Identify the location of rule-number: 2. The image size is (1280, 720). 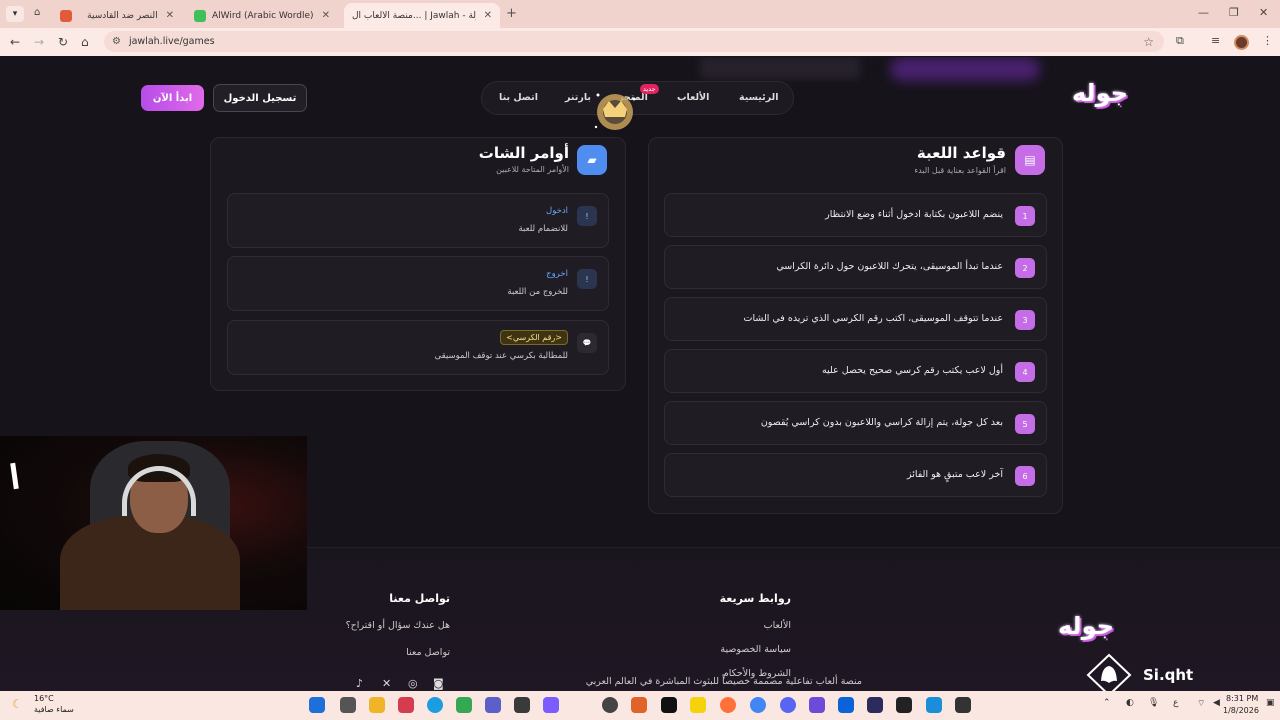
(1025, 268).